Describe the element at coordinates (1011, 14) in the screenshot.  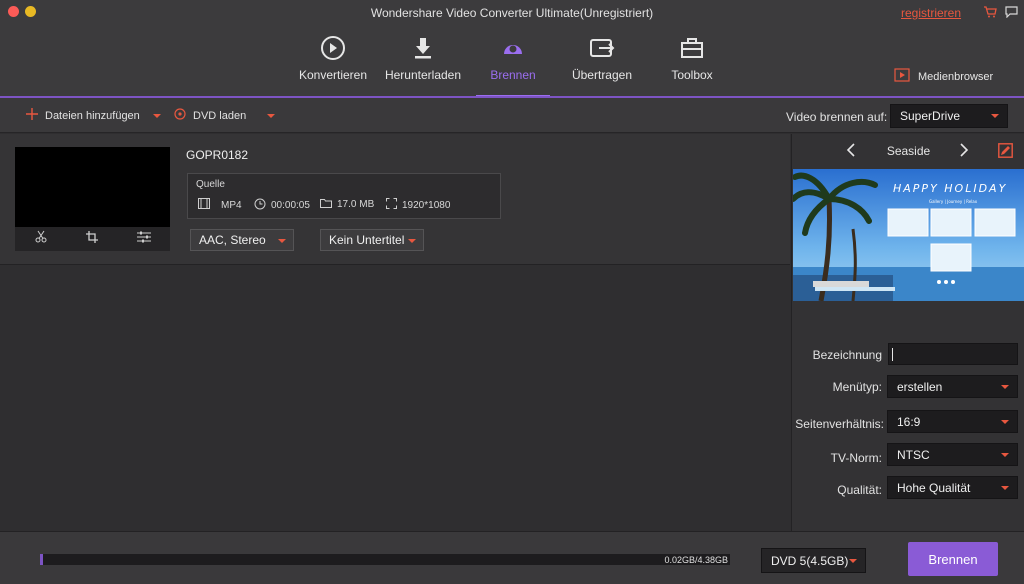
I see `message-icon` at that location.